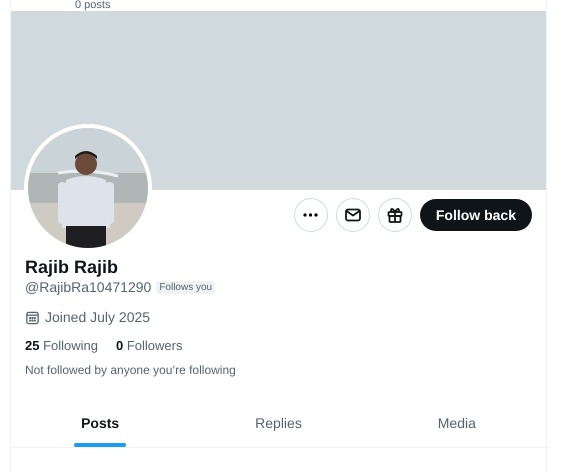  Describe the element at coordinates (131, 370) in the screenshot. I see `mutual-followers-note: Not followed by anyone you’re following` at that location.